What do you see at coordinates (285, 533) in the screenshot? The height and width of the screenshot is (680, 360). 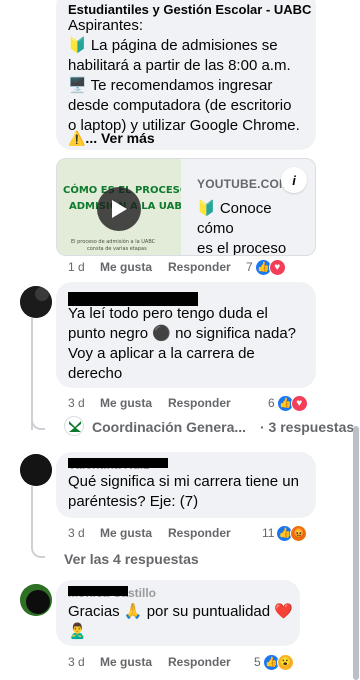 I see `reaction-summary: 11 👍 😡` at bounding box center [285, 533].